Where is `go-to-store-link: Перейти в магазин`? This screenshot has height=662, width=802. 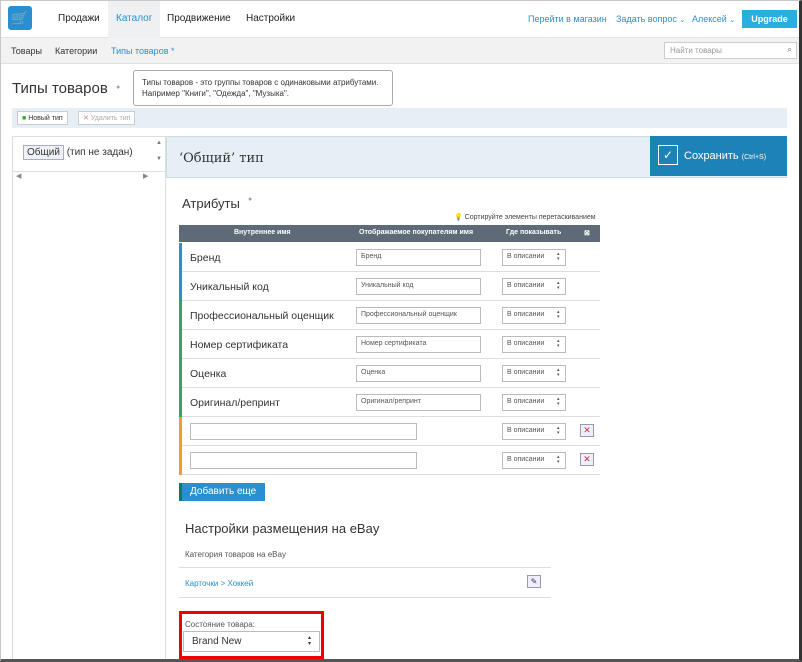 go-to-store-link: Перейти в магазин is located at coordinates (567, 19).